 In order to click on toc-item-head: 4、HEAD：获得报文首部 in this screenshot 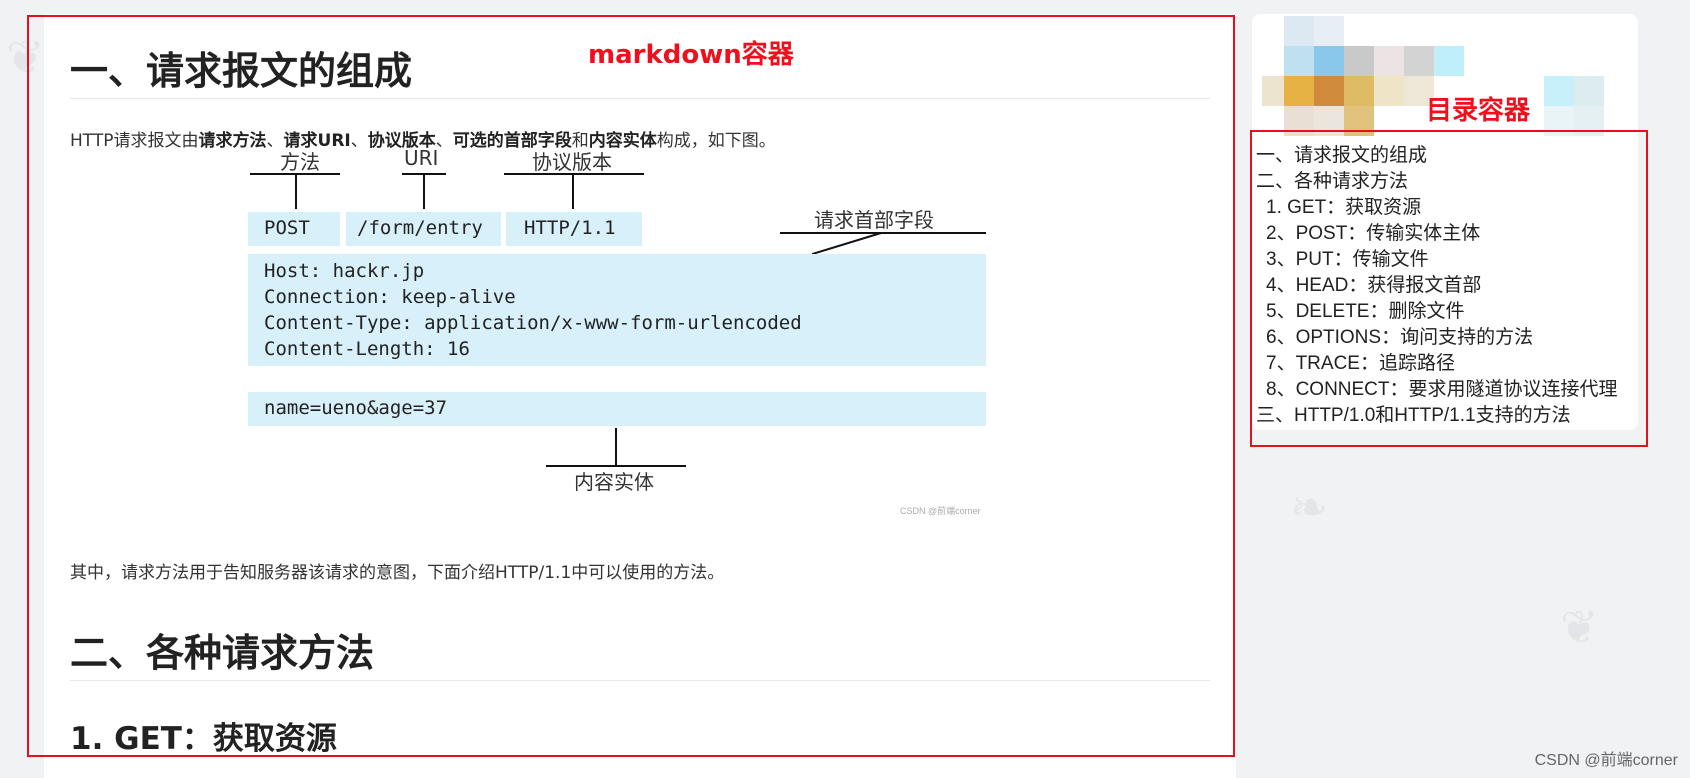, I will do `click(1373, 283)`.